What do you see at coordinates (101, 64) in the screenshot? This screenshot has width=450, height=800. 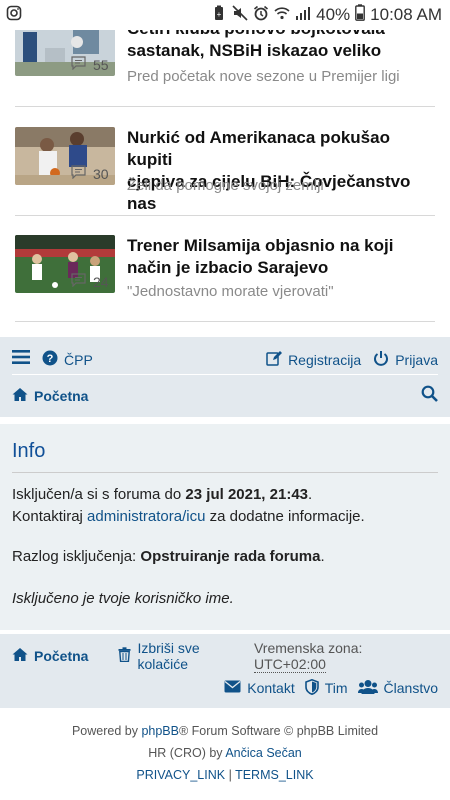 I see `comment-count-value: 55` at bounding box center [101, 64].